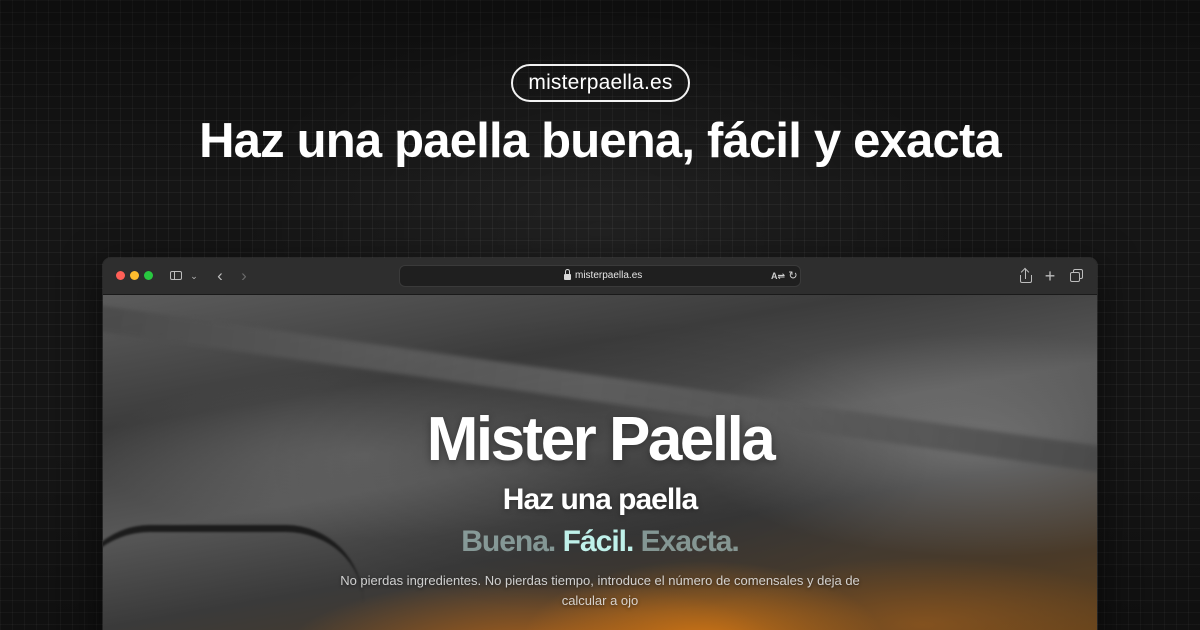  Describe the element at coordinates (148, 275) in the screenshot. I see `zoom-window-button` at that location.